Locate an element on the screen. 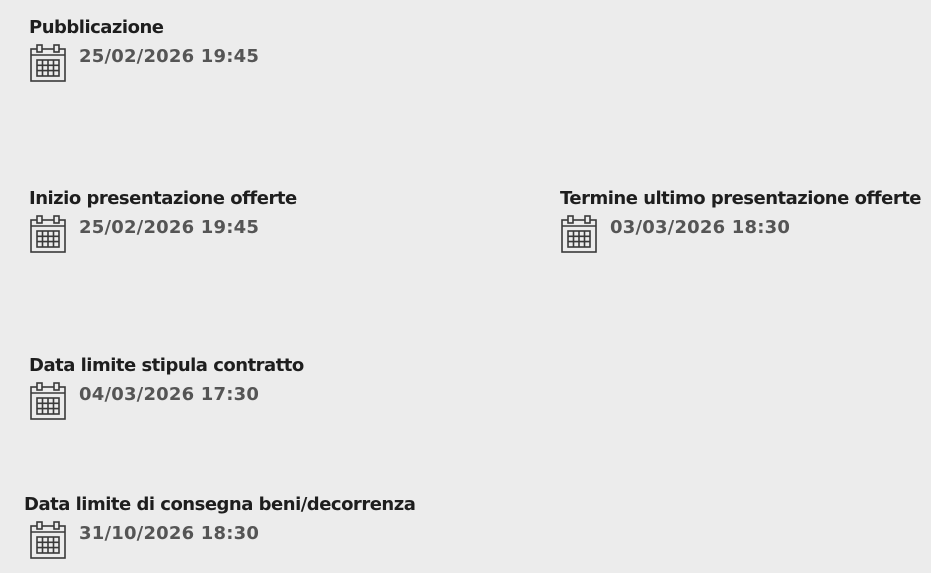  date-row-stipula-contratto: 04/03/2026 17:30 is located at coordinates (166, 401).